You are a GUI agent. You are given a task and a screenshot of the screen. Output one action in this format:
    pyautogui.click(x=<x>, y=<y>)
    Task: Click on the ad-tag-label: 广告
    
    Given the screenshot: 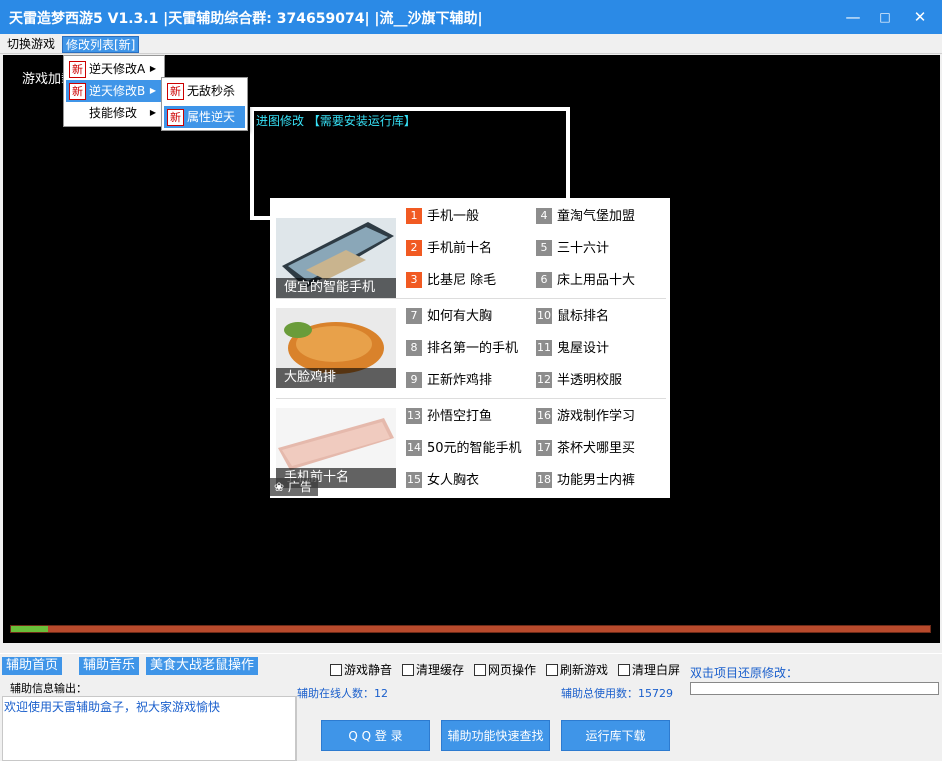 What is the action you would take?
    pyautogui.click(x=299, y=487)
    